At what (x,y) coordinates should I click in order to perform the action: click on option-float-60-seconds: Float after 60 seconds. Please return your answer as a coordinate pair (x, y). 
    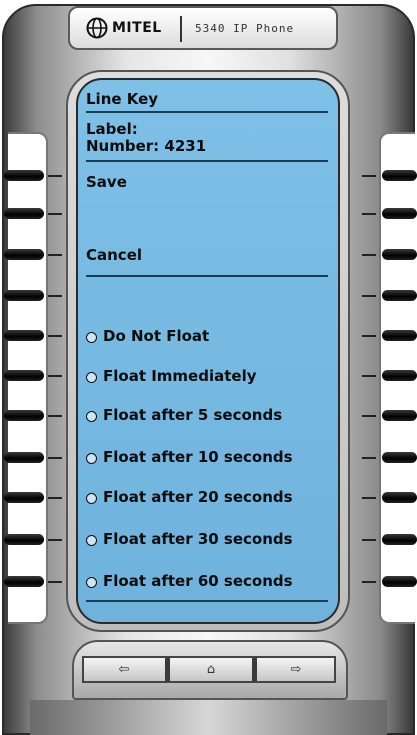
    Looking at the image, I should click on (208, 582).